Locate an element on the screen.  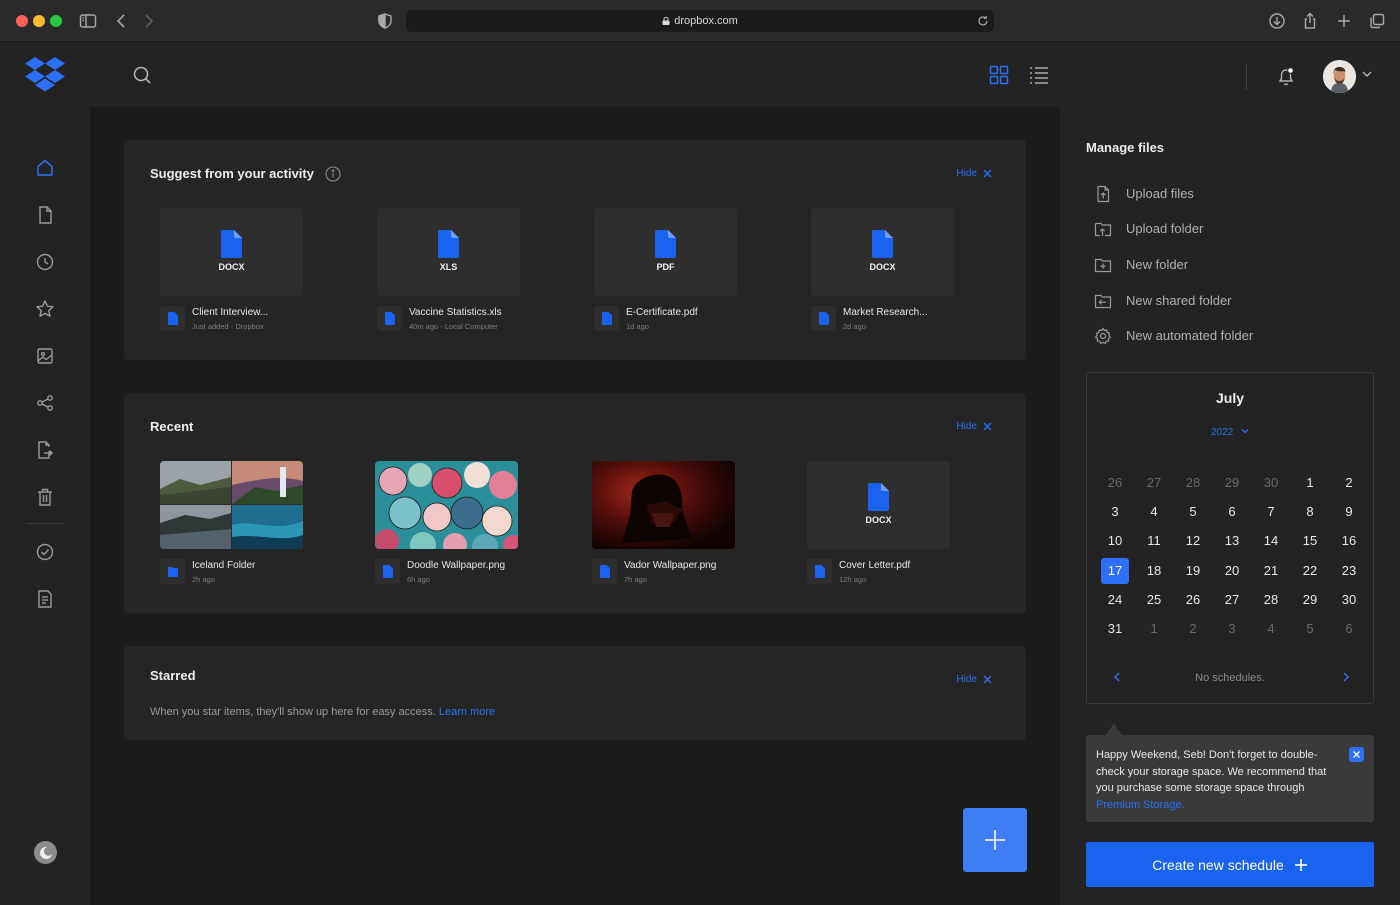
shield-icon is located at coordinates (385, 21).